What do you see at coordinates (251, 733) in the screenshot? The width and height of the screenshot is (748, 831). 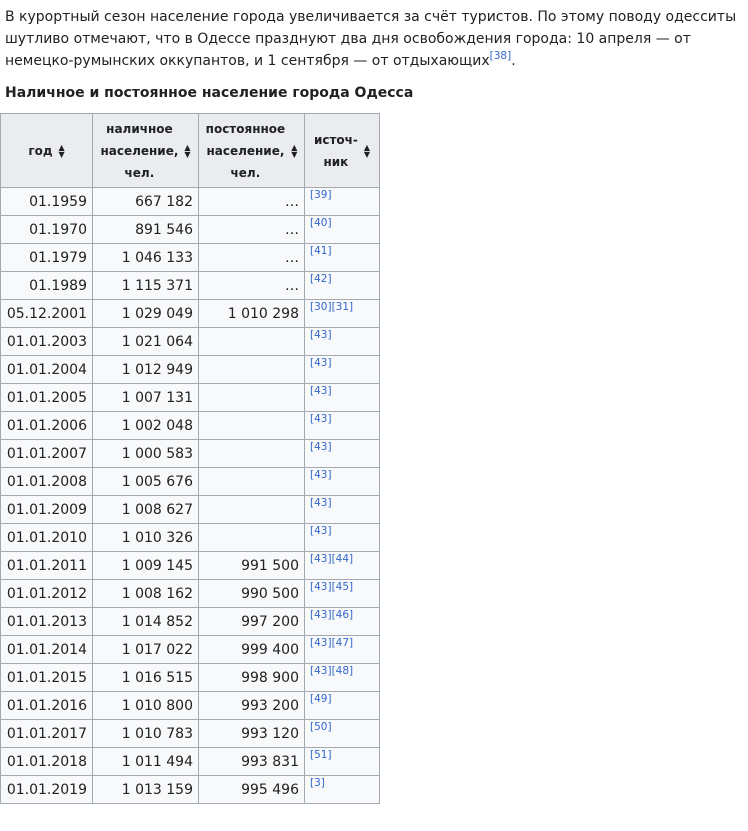 I see `cell-permanent-population: 993 120` at bounding box center [251, 733].